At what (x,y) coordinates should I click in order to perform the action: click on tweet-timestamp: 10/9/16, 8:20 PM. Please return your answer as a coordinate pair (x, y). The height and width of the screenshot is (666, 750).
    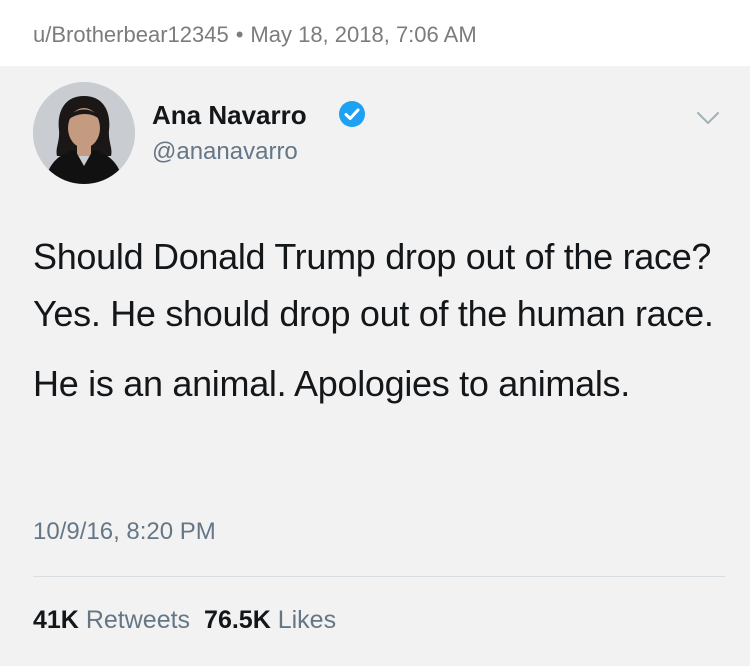
    Looking at the image, I should click on (124, 532).